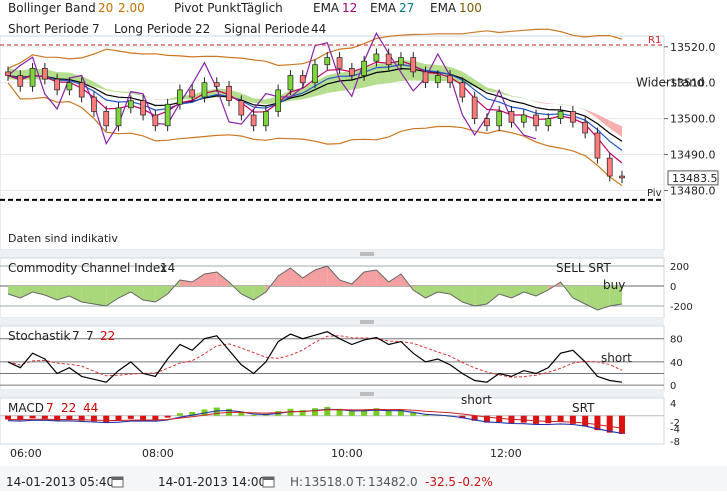  Describe the element at coordinates (326, 8) in the screenshot. I see `ema12-label: EMA` at that location.